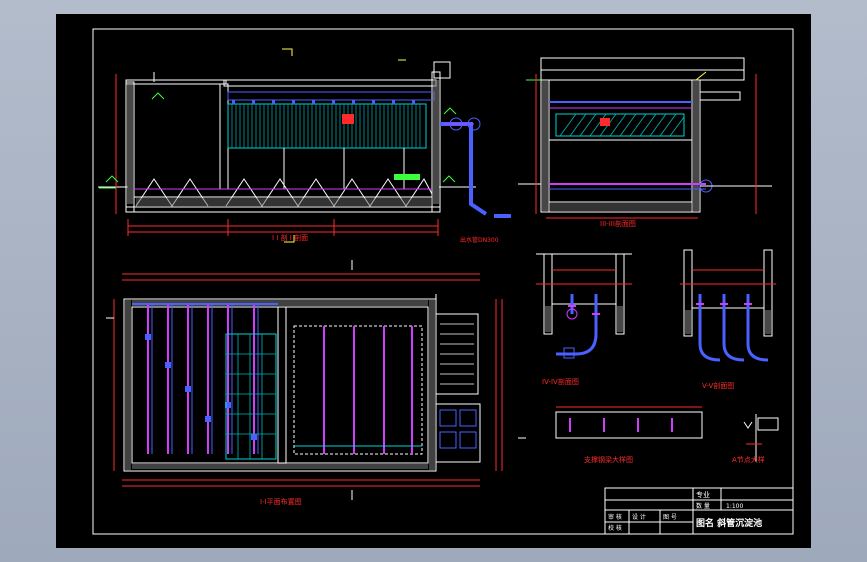 This screenshot has height=562, width=867. I want to click on caption-plan: I-I平面布置图, so click(281, 501).